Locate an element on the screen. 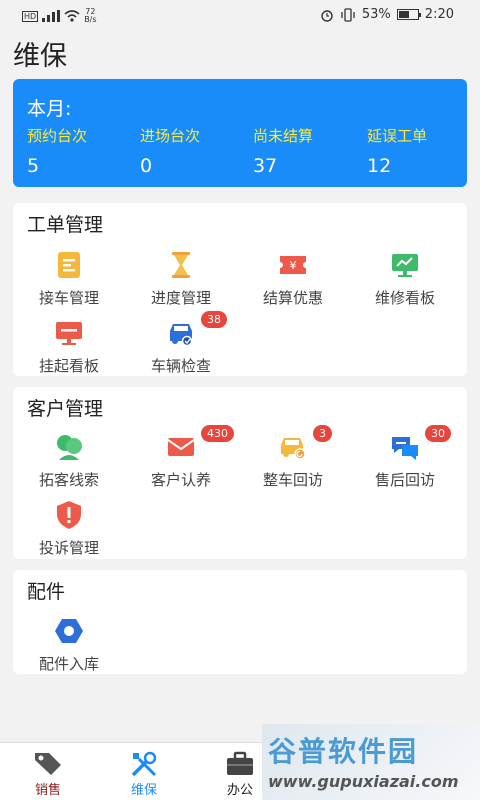 This screenshot has height=800, width=480. settlement-discount: ¥ 结算优惠 is located at coordinates (293, 280).